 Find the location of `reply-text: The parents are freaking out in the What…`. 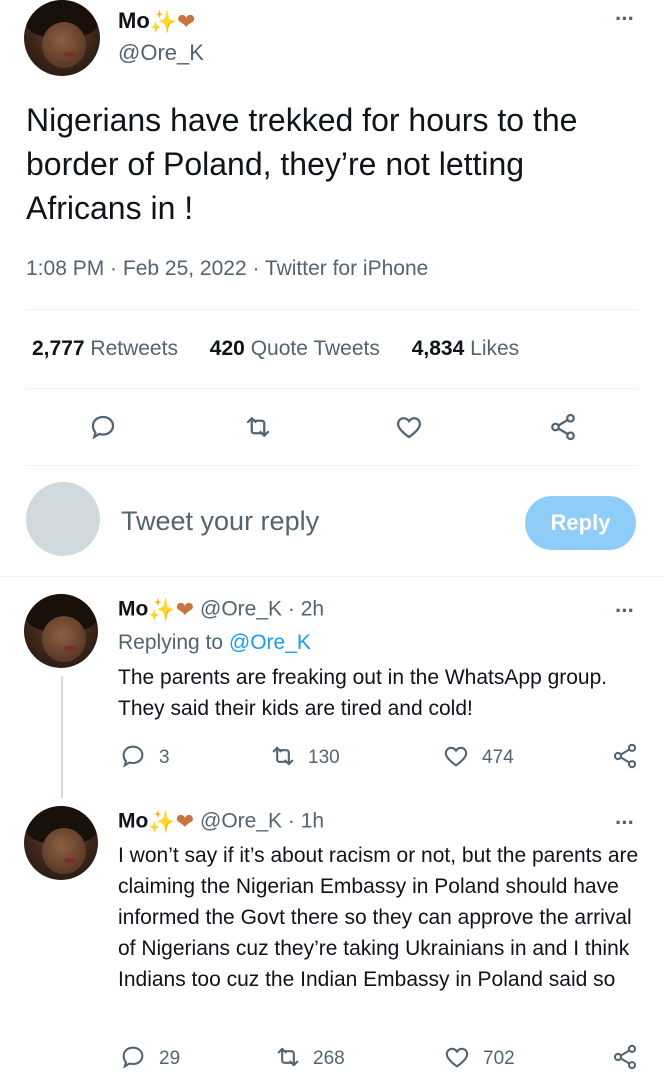

reply-text: The parents are freaking out in the What… is located at coordinates (363, 693).